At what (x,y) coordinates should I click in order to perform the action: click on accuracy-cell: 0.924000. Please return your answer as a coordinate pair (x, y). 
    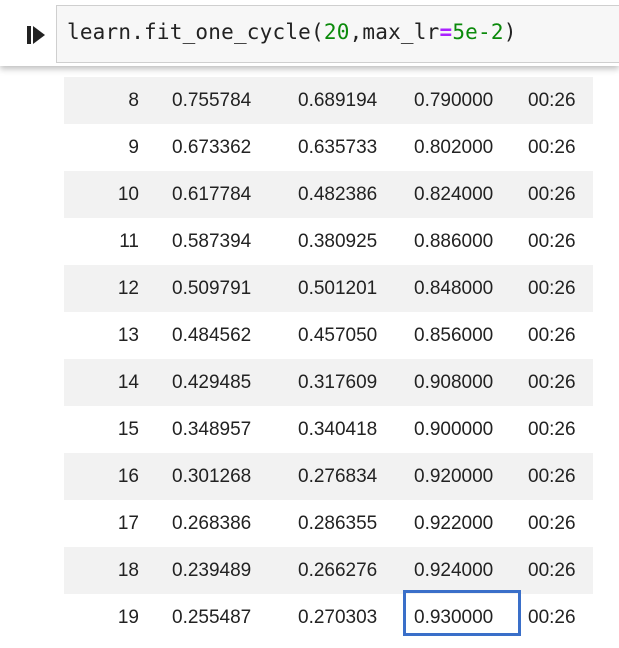
    Looking at the image, I should click on (454, 570).